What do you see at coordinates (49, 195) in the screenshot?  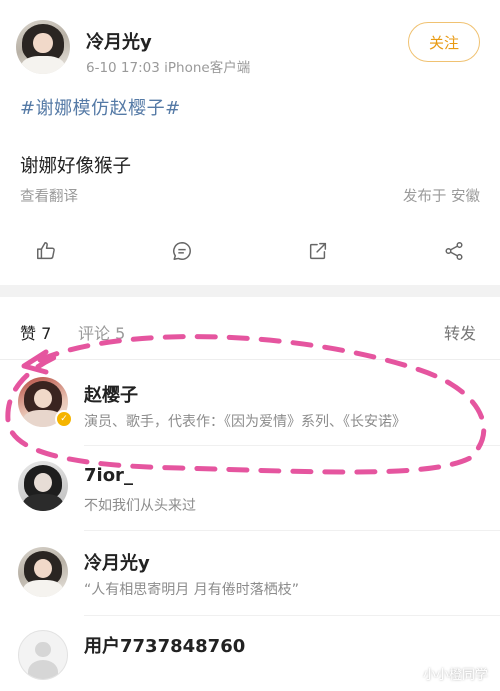 I see `translate-link: 查看翻译` at bounding box center [49, 195].